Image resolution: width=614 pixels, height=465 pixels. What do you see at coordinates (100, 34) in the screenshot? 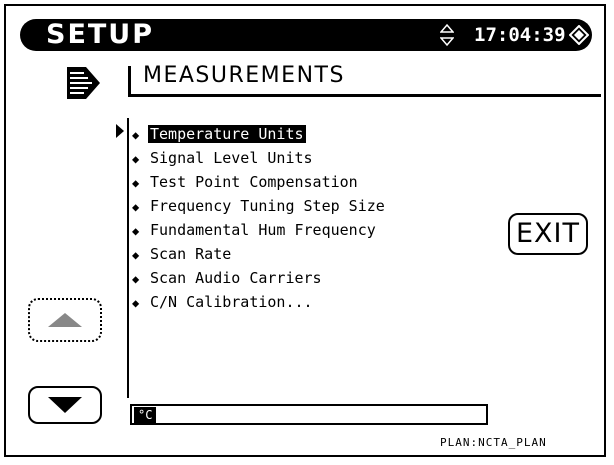
I see `screen-title: SETUP` at bounding box center [100, 34].